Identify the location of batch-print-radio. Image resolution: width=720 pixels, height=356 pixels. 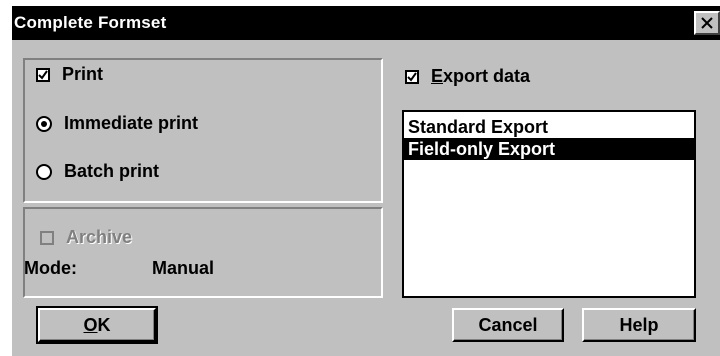
(44, 171).